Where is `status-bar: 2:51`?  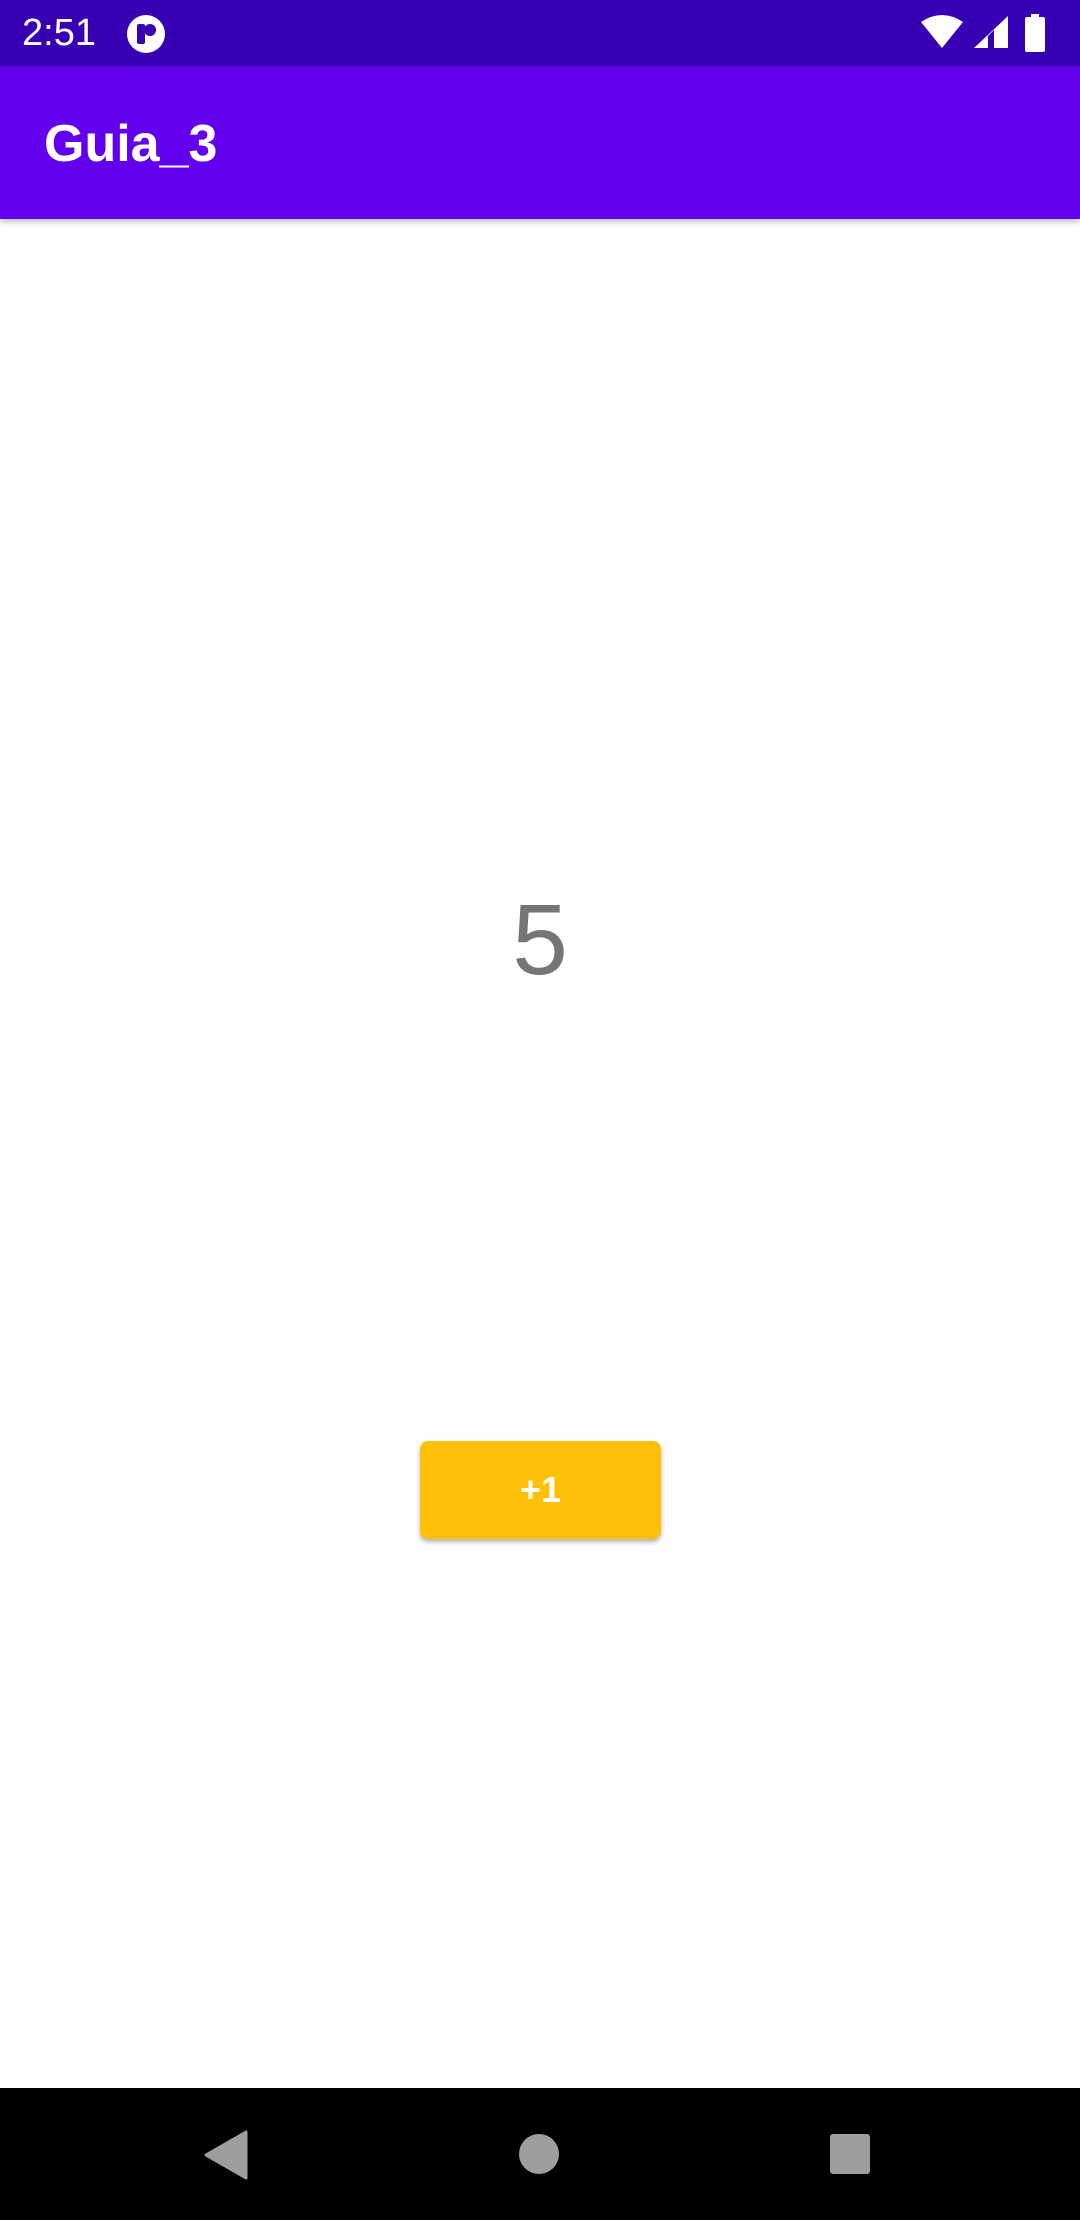 status-bar: 2:51 is located at coordinates (540, 33).